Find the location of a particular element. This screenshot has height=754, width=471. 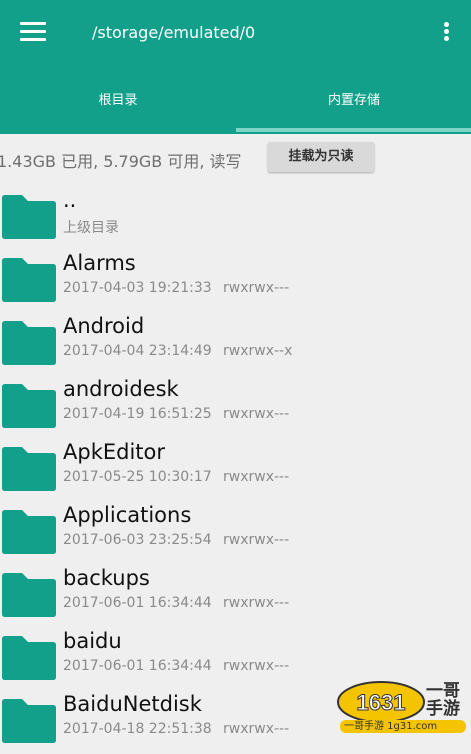

file-date: 2017-04-03 19:21:33 is located at coordinates (137, 288).